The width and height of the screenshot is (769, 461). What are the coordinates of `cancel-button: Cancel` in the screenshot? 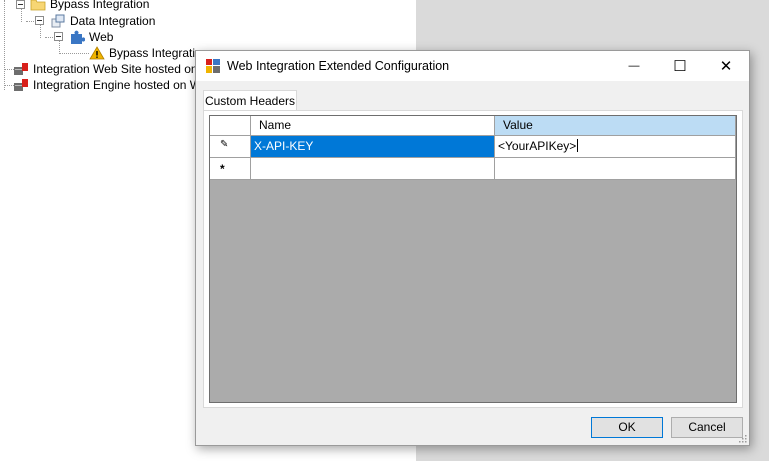 It's located at (707, 427).